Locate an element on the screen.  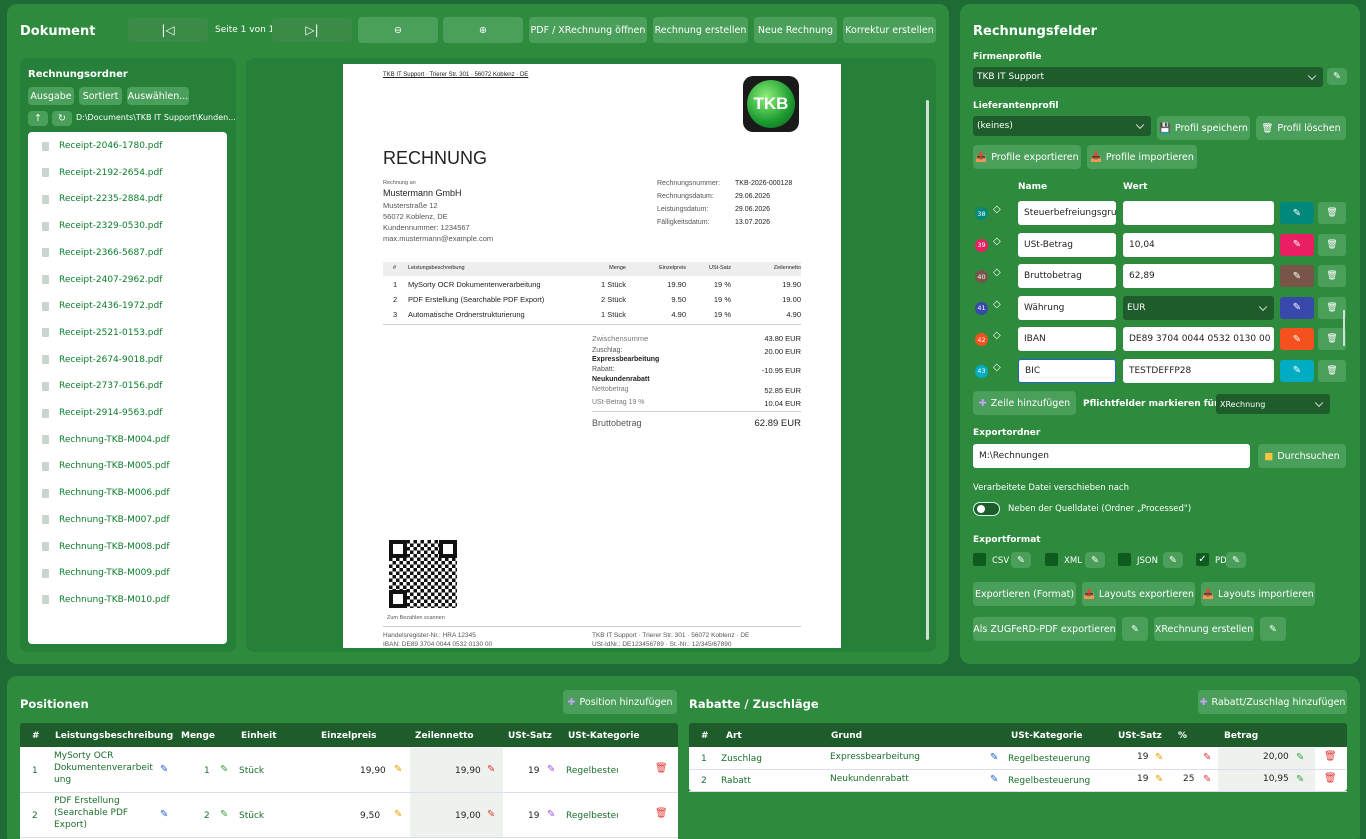
supplier-profile-select: (keines) is located at coordinates (1062, 126).